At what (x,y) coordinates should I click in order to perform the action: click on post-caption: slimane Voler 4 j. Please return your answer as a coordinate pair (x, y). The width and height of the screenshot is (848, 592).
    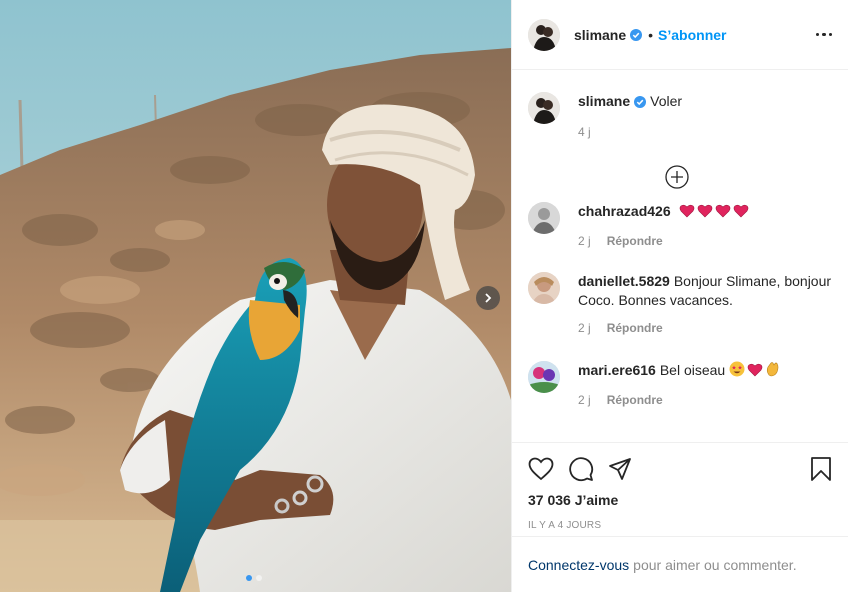
    Looking at the image, I should click on (680, 147).